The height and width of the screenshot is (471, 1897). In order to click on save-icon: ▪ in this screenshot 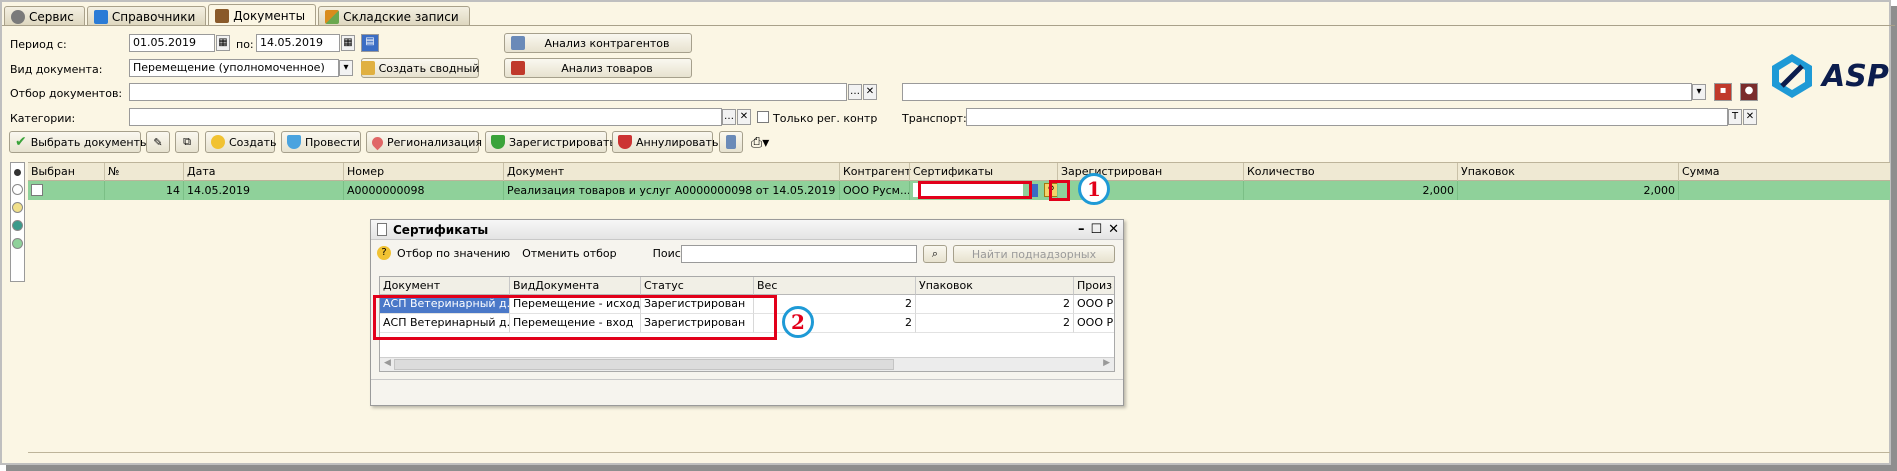, I will do `click(1723, 92)`.